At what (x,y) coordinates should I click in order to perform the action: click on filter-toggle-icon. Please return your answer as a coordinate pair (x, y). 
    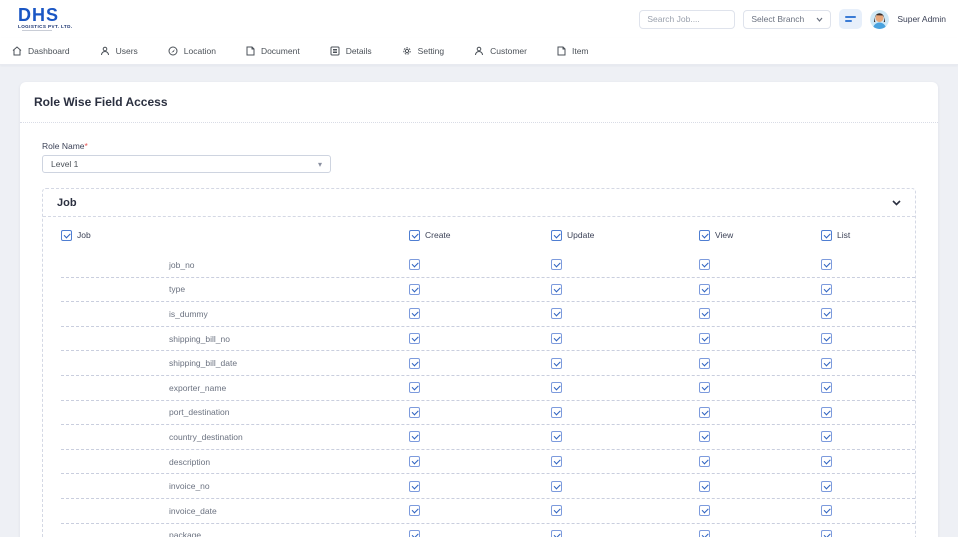
    Looking at the image, I should click on (851, 19).